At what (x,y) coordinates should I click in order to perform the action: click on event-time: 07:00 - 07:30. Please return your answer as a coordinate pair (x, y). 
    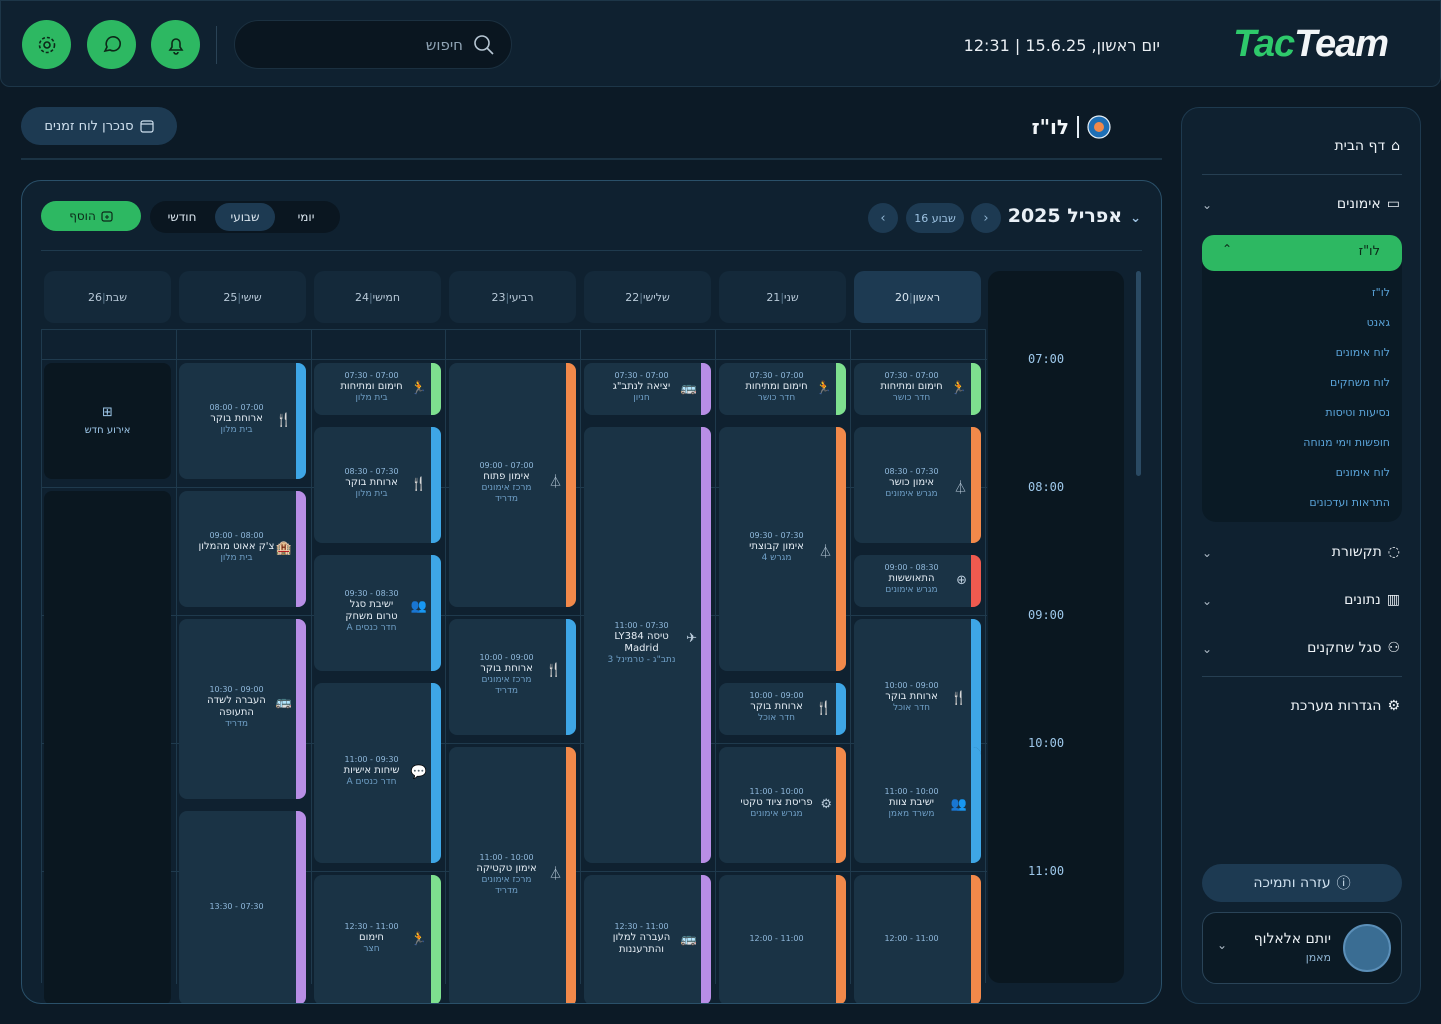
    Looking at the image, I should click on (371, 375).